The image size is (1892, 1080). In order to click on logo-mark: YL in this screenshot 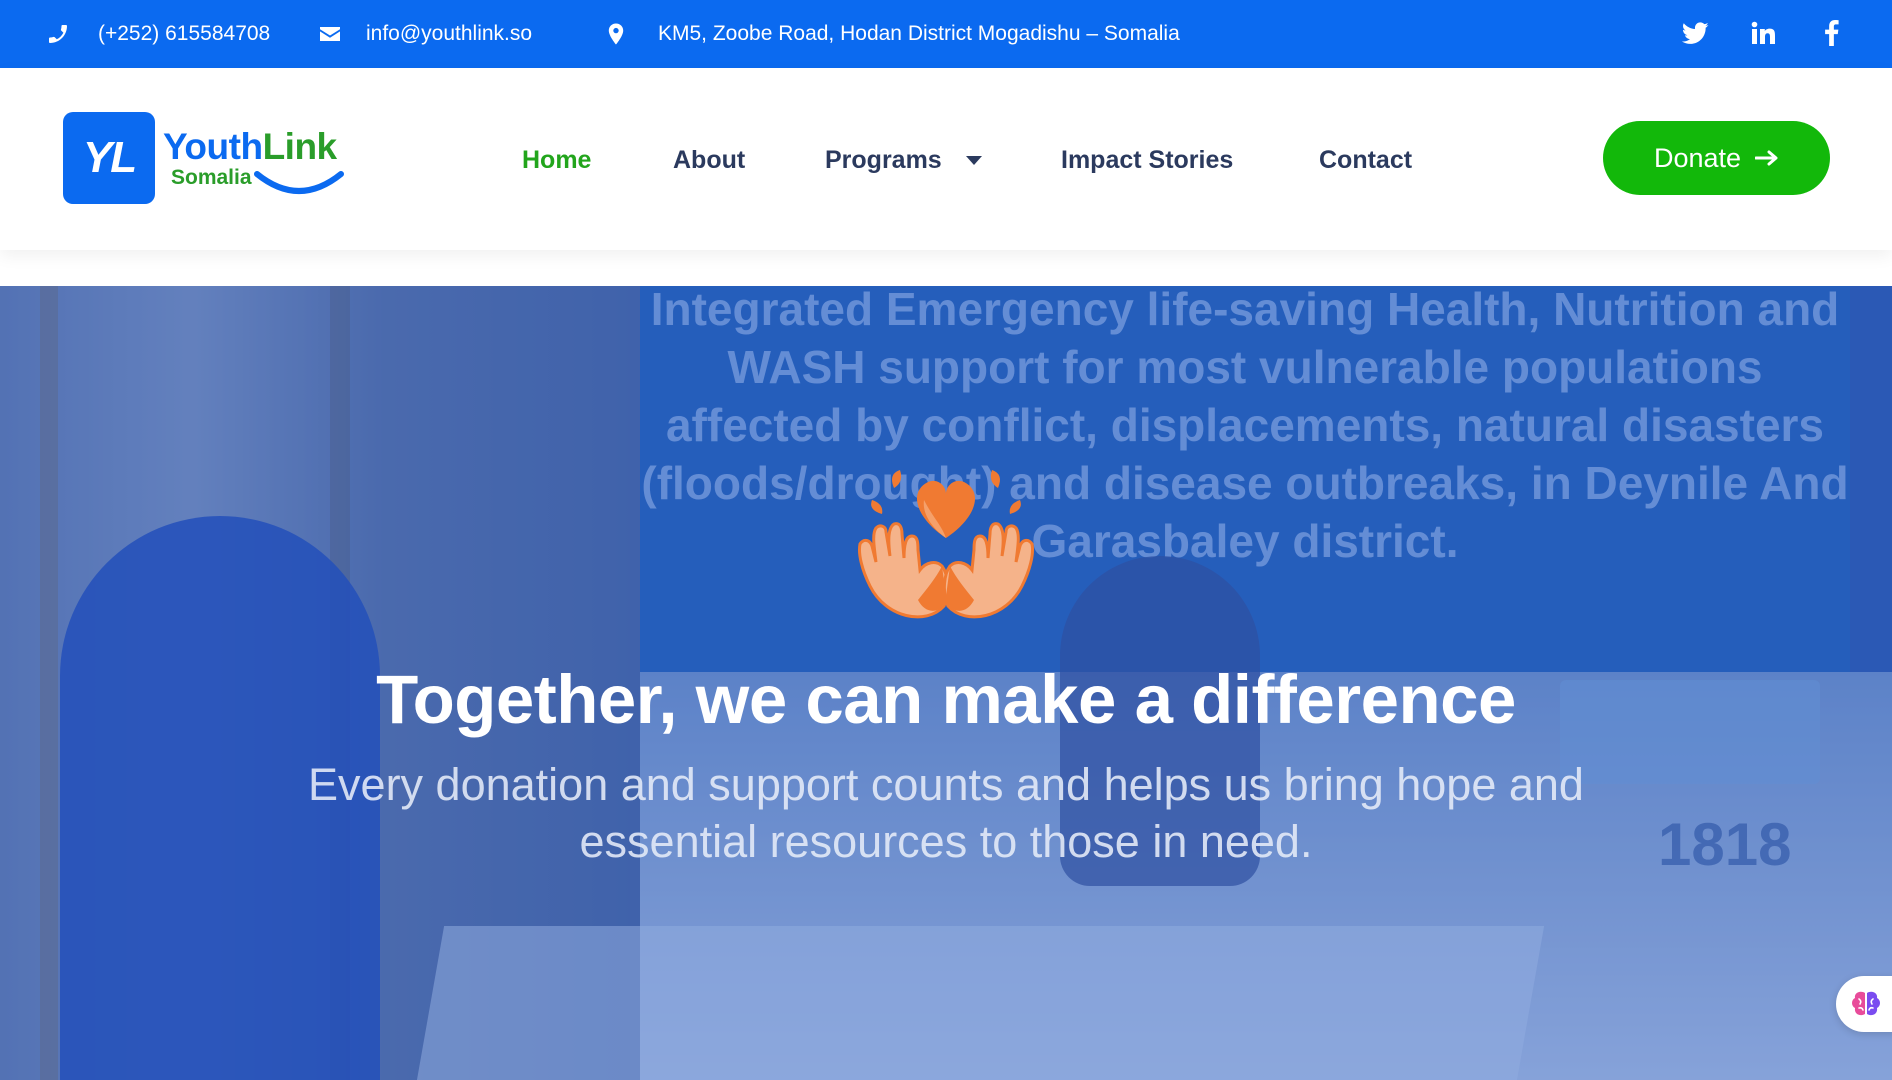, I will do `click(109, 158)`.